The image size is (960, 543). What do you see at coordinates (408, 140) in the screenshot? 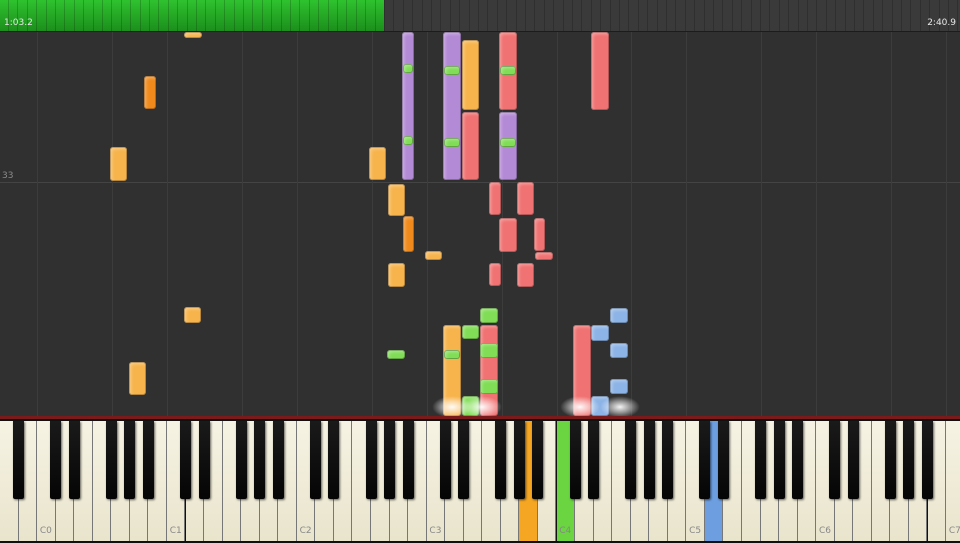
I see `note-marker` at bounding box center [408, 140].